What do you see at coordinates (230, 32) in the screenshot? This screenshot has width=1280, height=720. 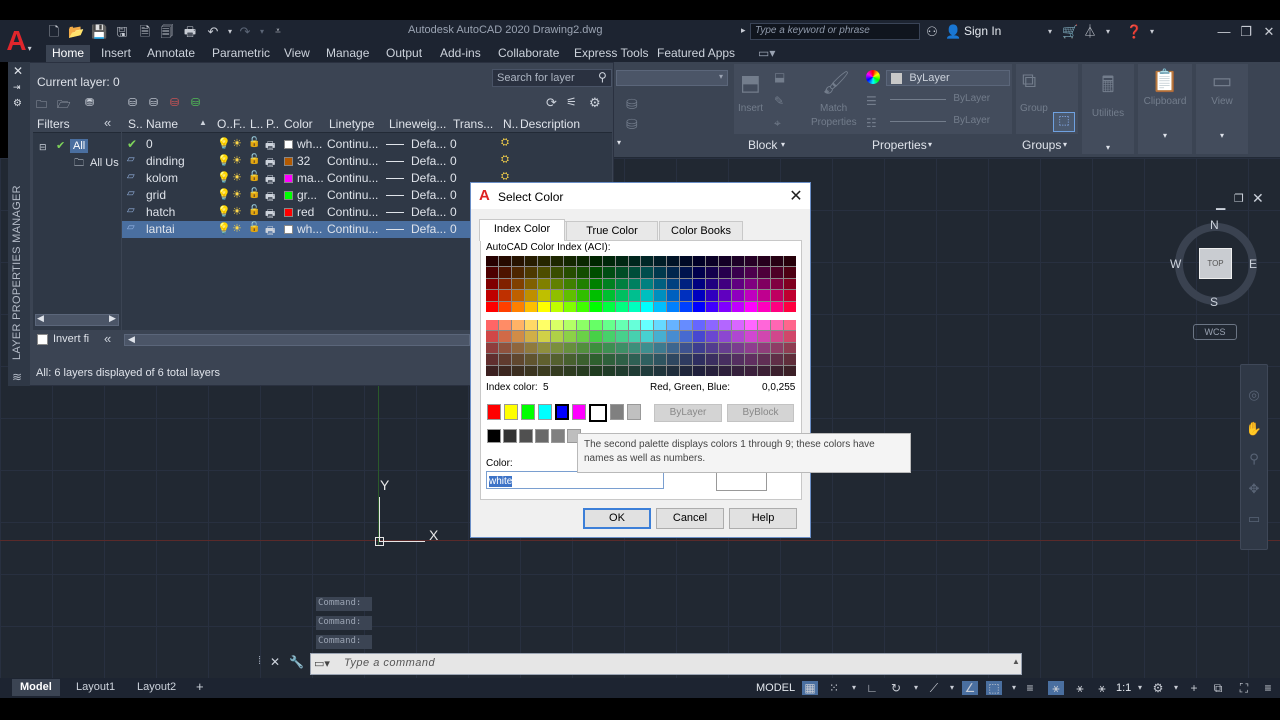 I see `undo-dropdown-icon: ▾` at bounding box center [230, 32].